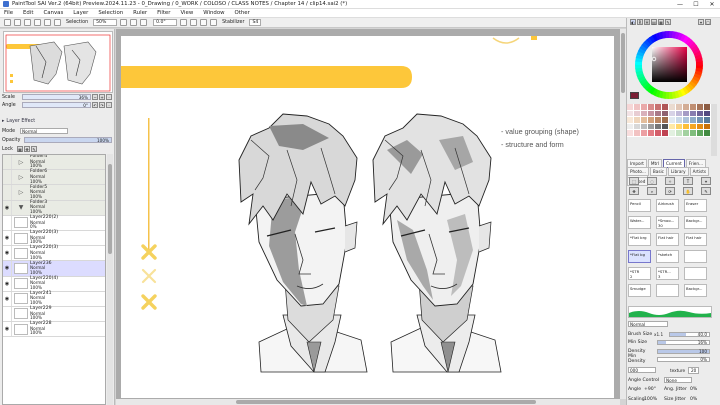 This screenshot has height=405, width=720. Describe the element at coordinates (678, 380) in the screenshot. I see `angle-control-select: None` at that location.